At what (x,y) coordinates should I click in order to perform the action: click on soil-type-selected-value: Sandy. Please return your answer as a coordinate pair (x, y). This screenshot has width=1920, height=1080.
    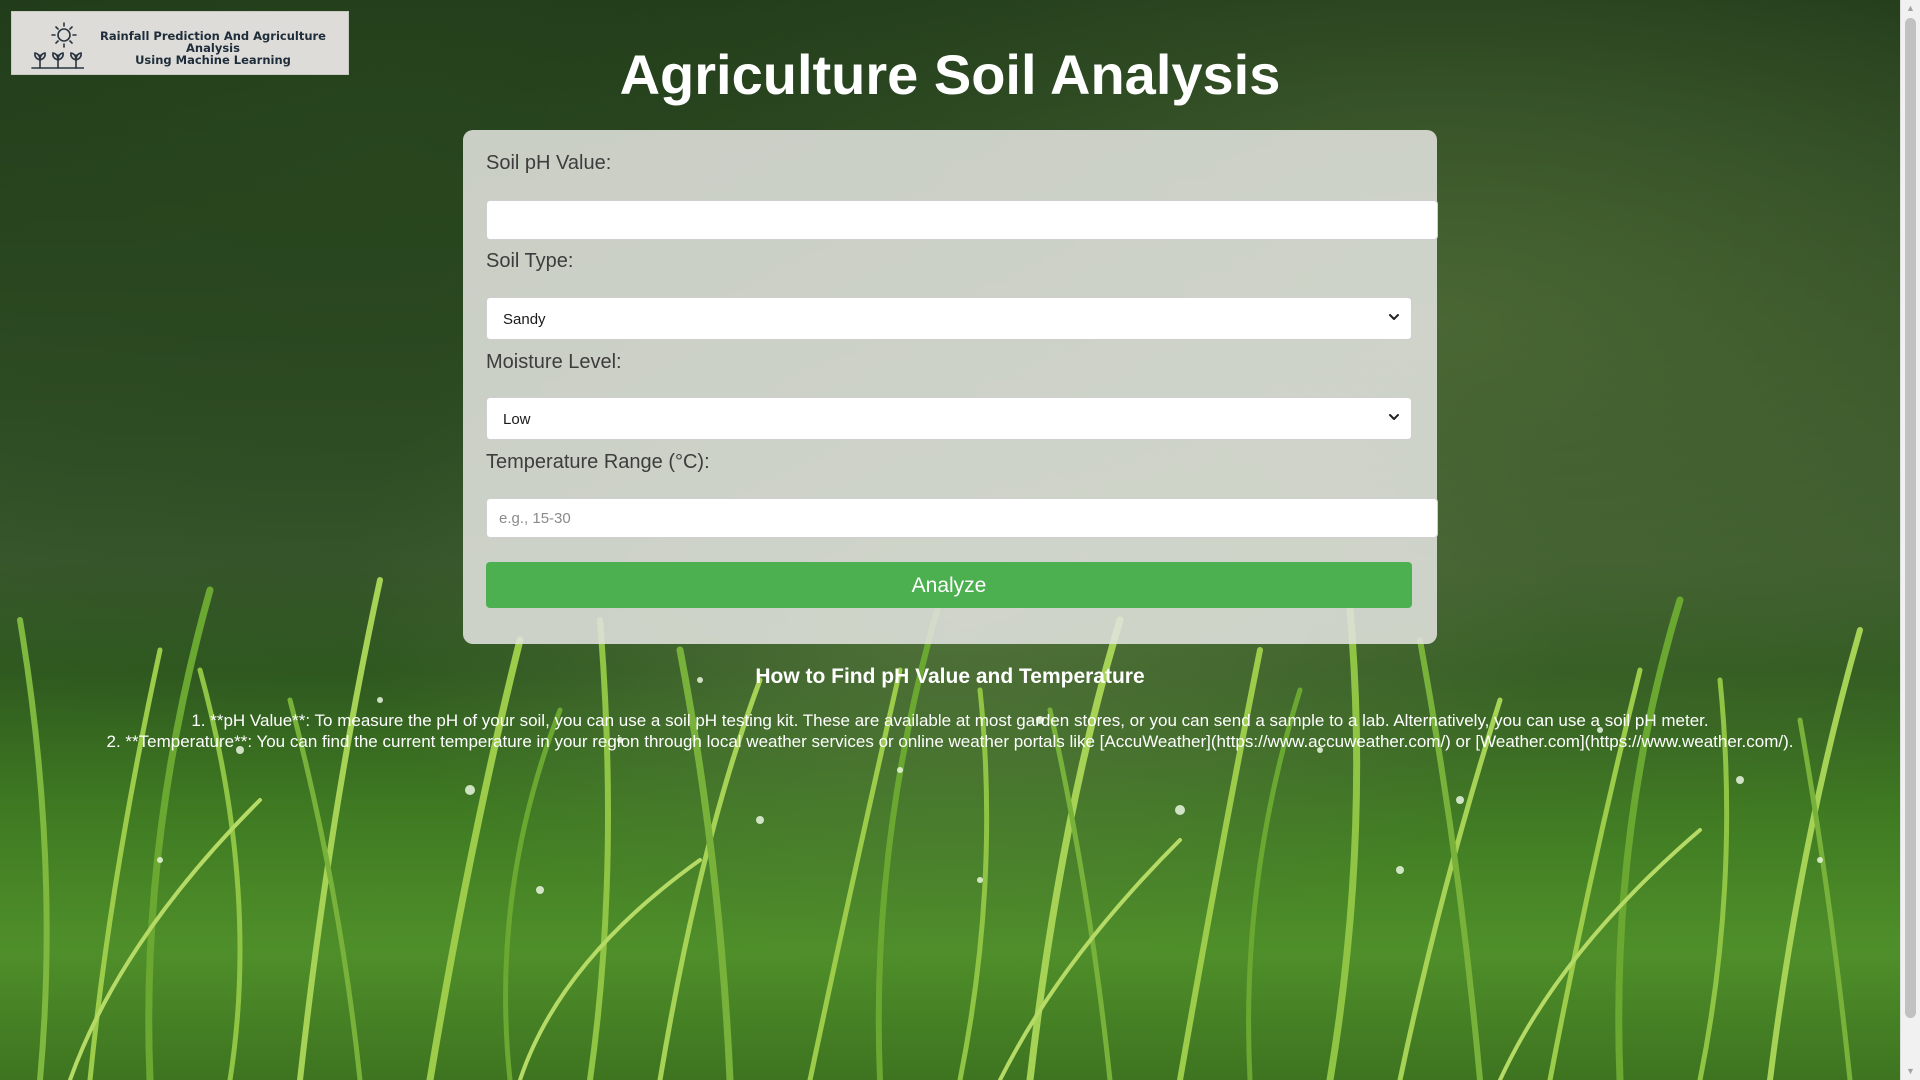
    Looking at the image, I should click on (524, 319).